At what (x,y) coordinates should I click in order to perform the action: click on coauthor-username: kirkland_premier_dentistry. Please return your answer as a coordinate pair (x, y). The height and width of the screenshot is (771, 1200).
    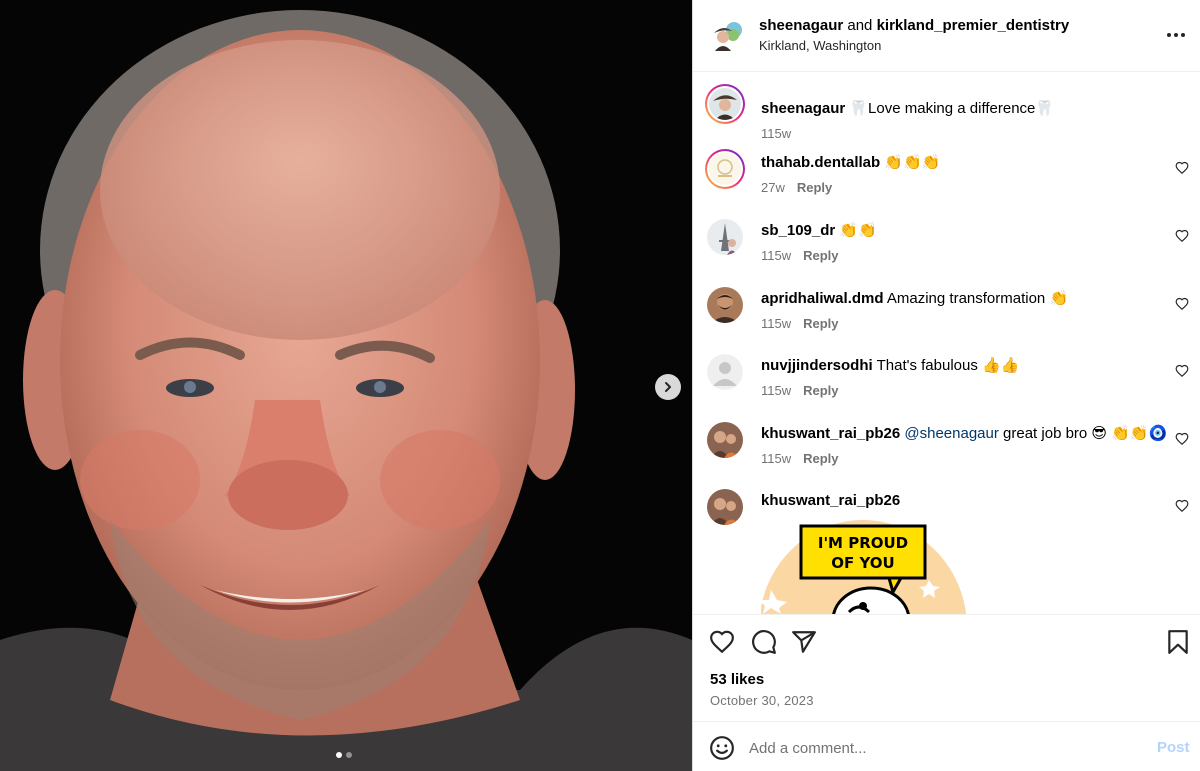
    Looking at the image, I should click on (973, 25).